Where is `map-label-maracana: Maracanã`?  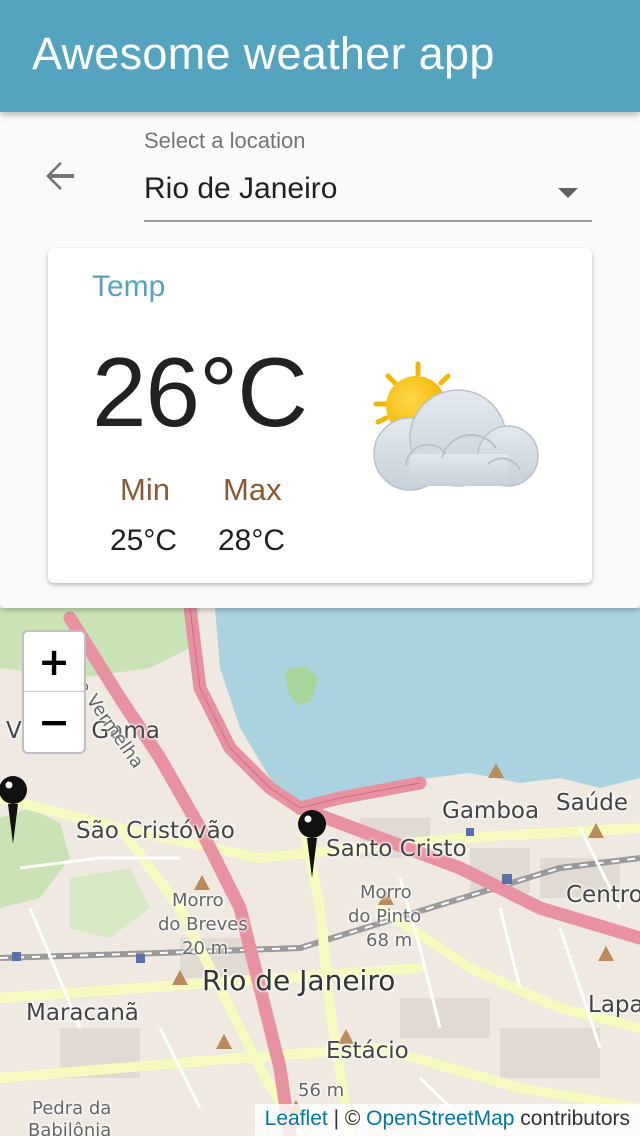 map-label-maracana: Maracanã is located at coordinates (82, 1013).